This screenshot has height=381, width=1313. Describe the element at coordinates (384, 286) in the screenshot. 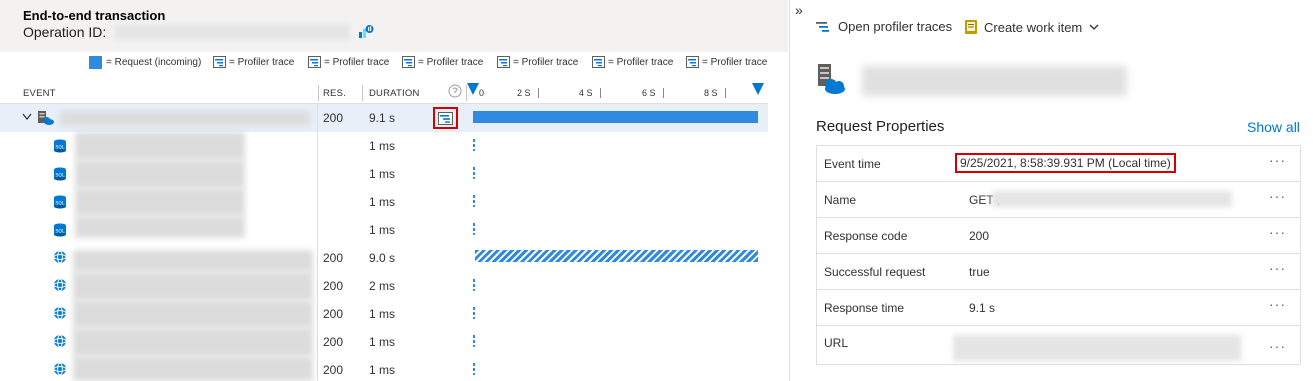

I see `table-row: 200 2 ms` at that location.